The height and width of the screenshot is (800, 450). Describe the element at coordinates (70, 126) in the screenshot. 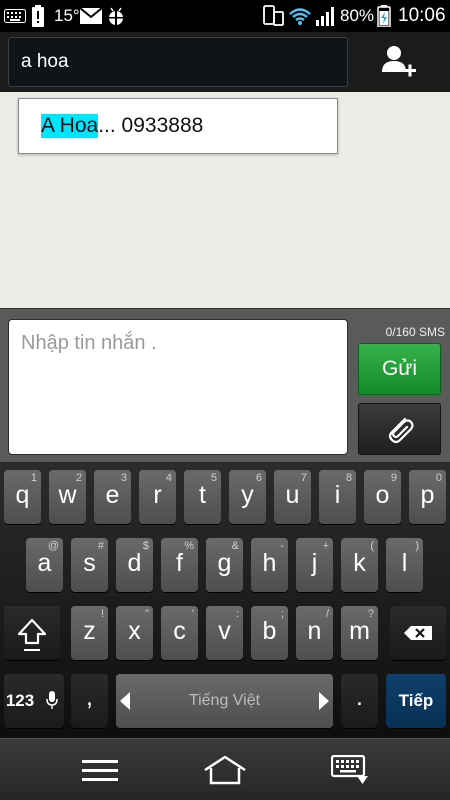

I see `suggestion-highlight: A Hoa` at that location.